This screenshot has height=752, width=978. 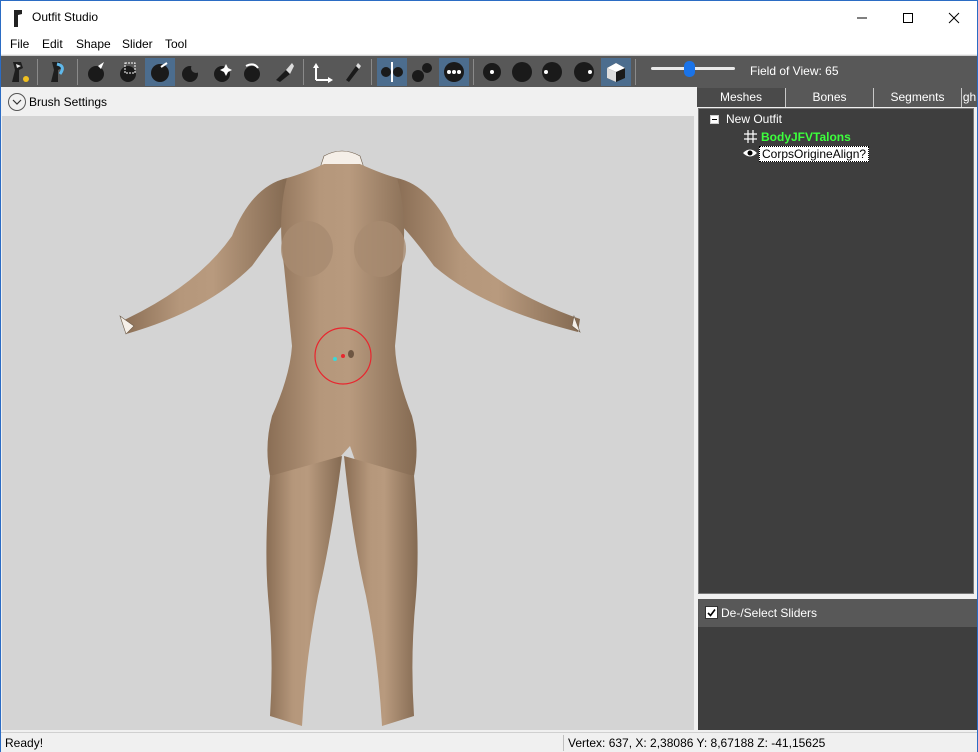 What do you see at coordinates (584, 72) in the screenshot?
I see `brush-size-right-icon` at bounding box center [584, 72].